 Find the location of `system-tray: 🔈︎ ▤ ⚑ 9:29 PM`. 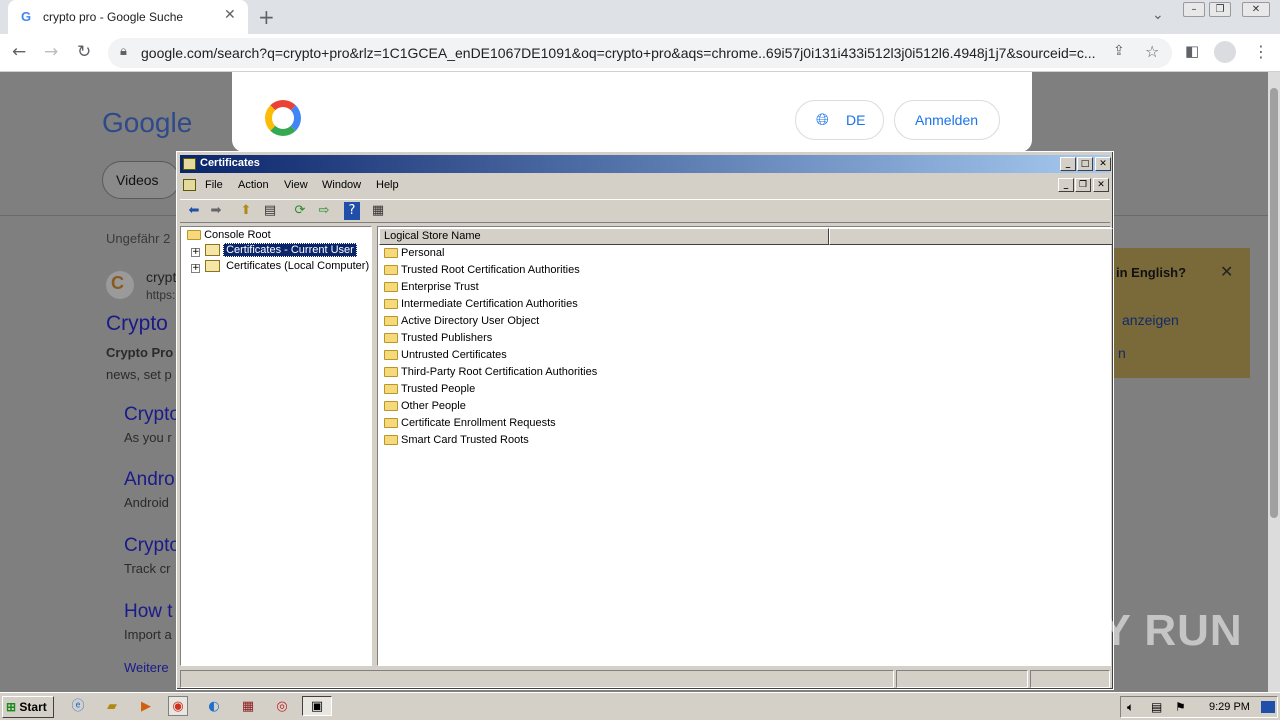

system-tray: 🔈︎ ▤ ⚑ 9:29 PM is located at coordinates (1199, 707).